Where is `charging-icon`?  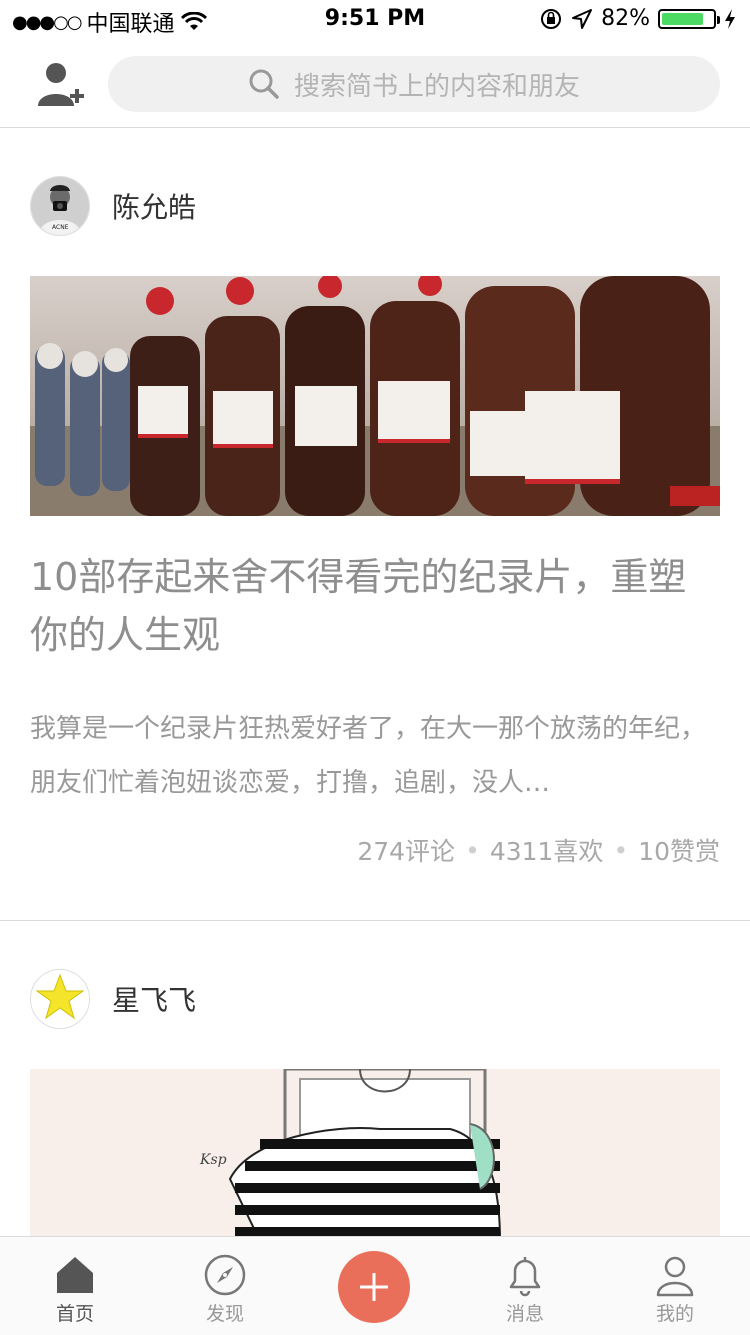
charging-icon is located at coordinates (730, 18).